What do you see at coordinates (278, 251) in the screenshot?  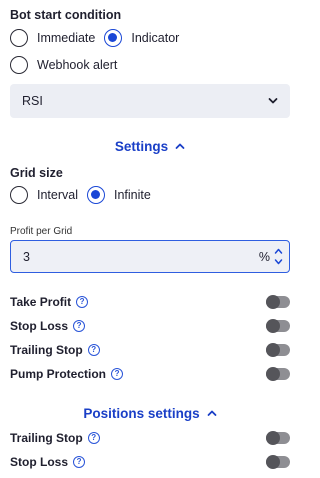 I see `caret-up-icon` at bounding box center [278, 251].